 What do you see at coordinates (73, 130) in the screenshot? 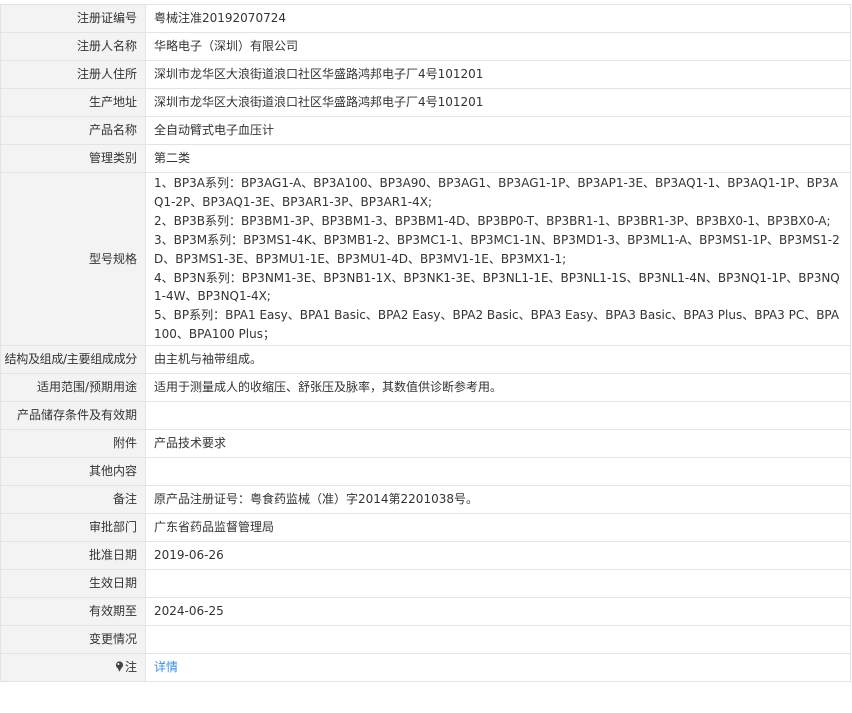
I see `label-product-name: 产品名称` at bounding box center [73, 130].